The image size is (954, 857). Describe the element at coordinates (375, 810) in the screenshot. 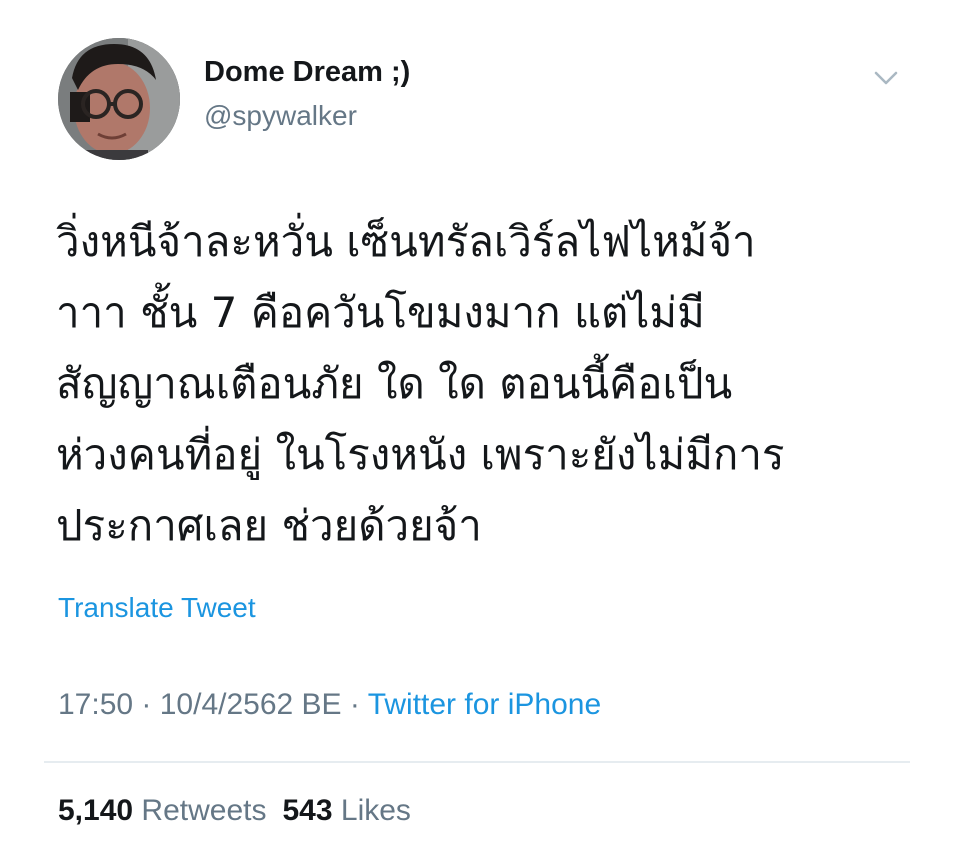

I see `likes-label: Likes` at that location.